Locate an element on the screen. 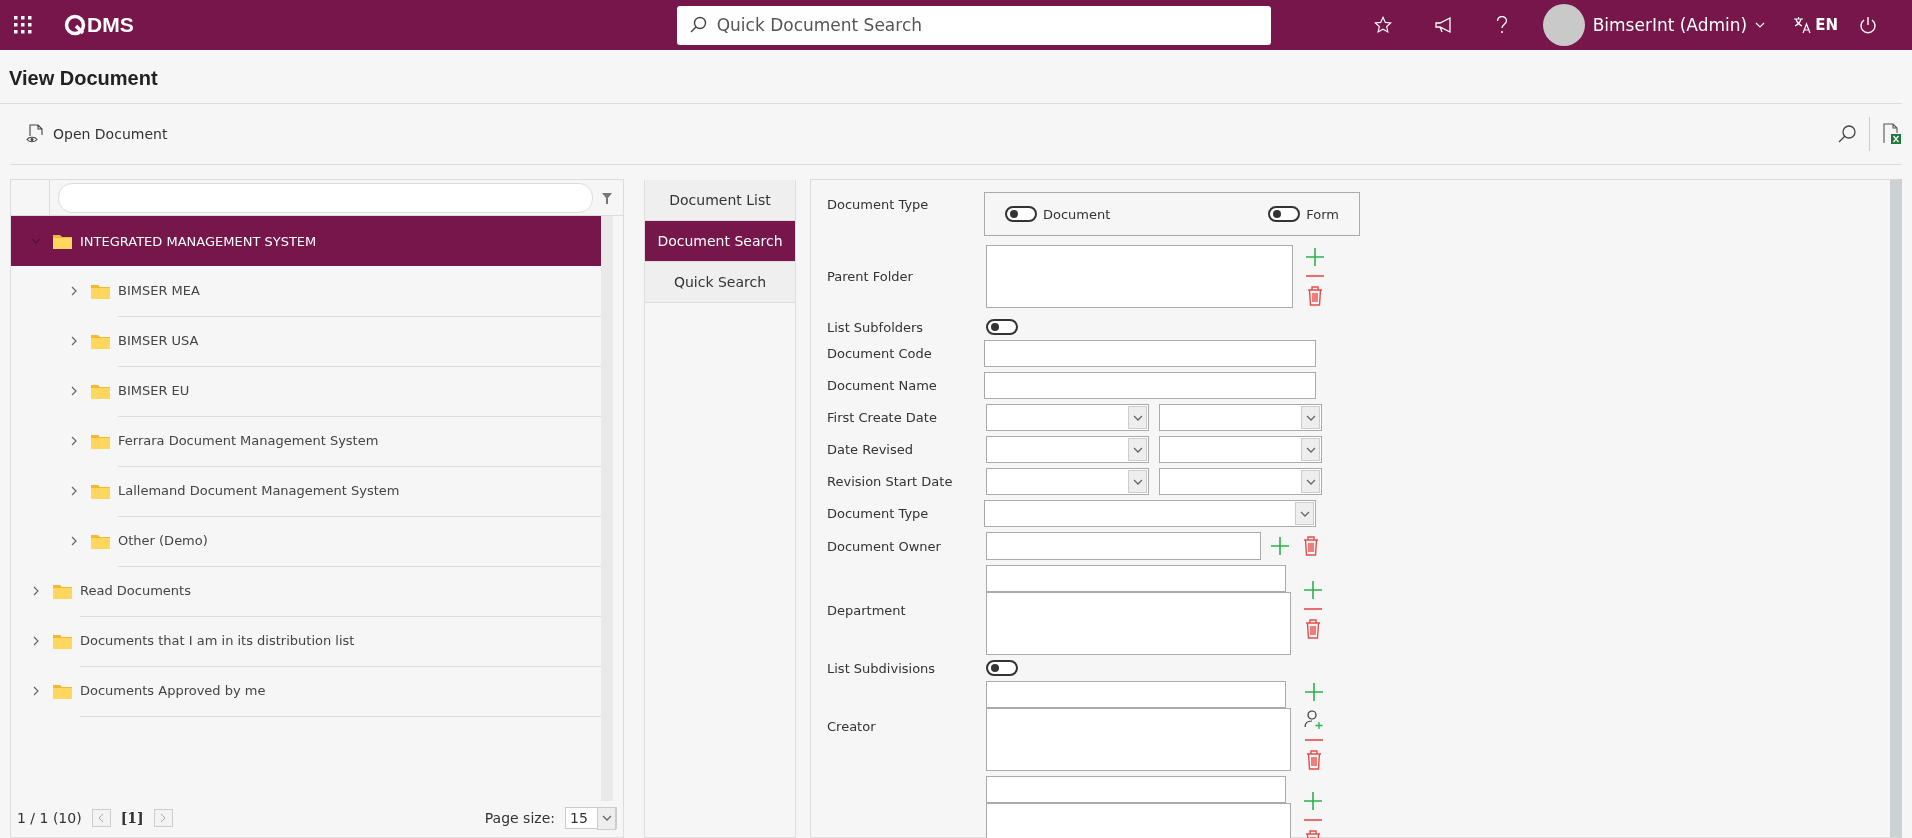 This screenshot has height=838, width=1912. previous-page-button is located at coordinates (101, 818).